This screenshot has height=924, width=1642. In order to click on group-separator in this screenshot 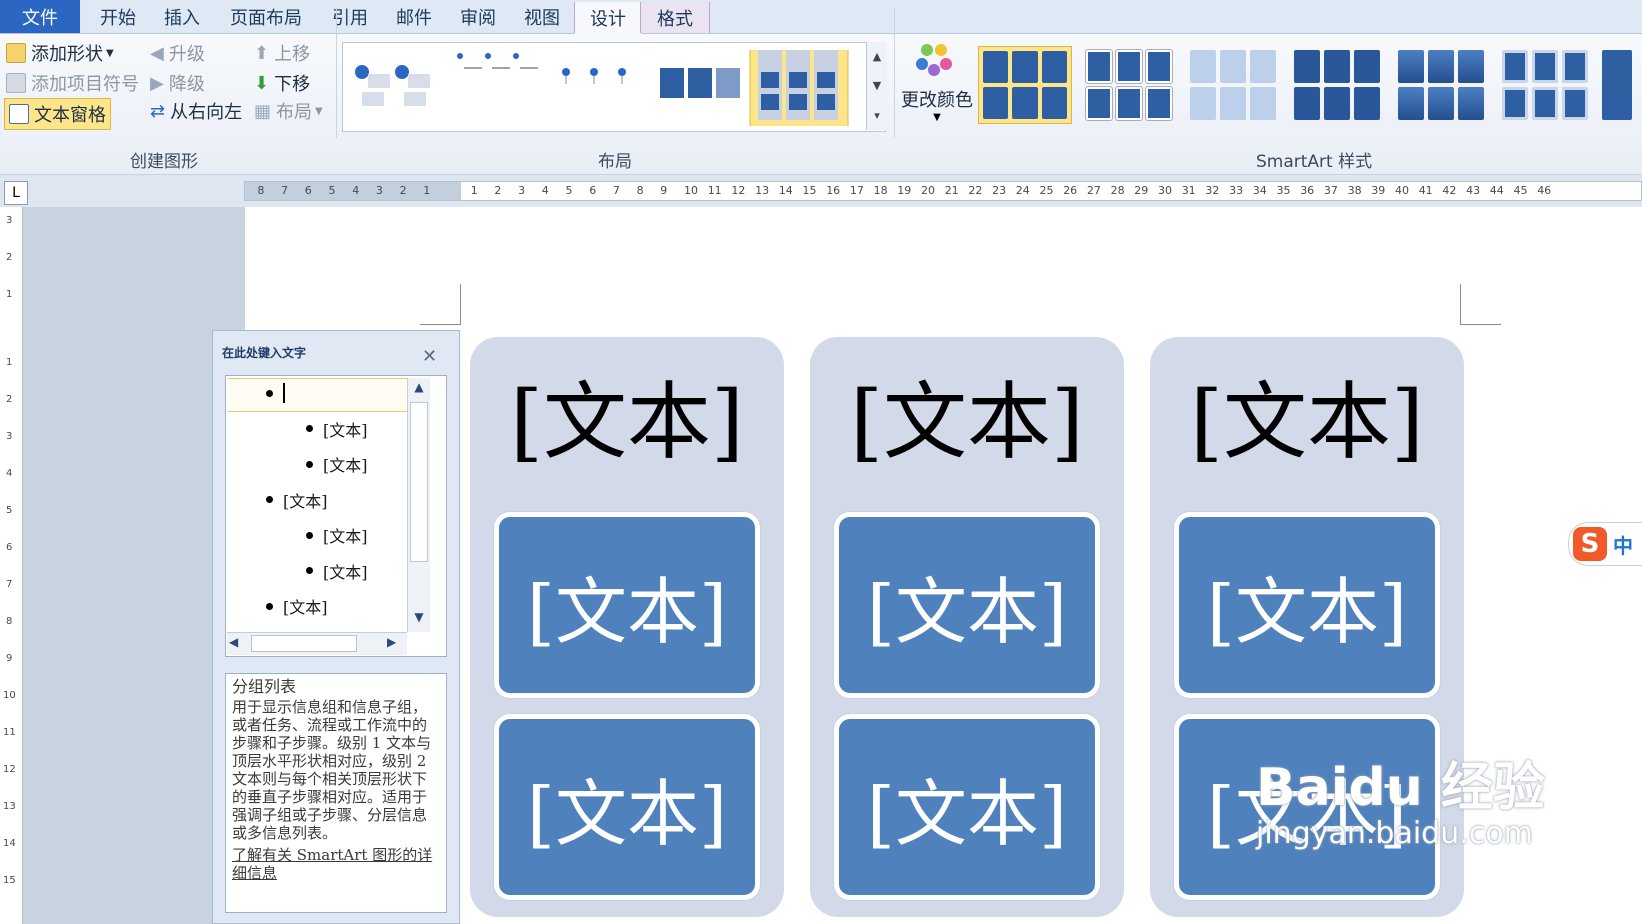, I will do `click(894, 73)`.